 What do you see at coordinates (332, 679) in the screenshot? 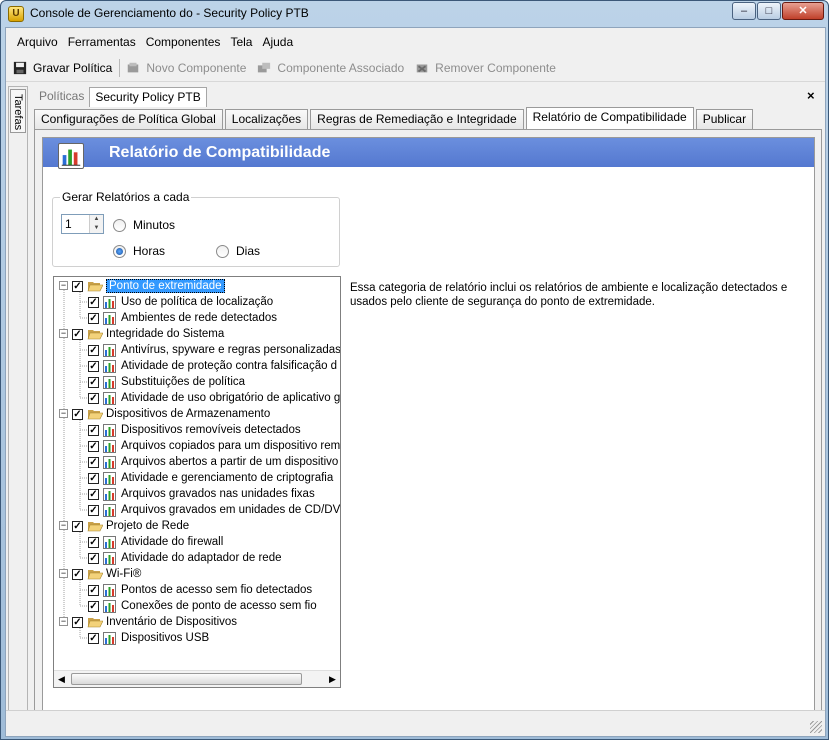
I see `scroll-right-arrow-icon: ▶` at bounding box center [332, 679].